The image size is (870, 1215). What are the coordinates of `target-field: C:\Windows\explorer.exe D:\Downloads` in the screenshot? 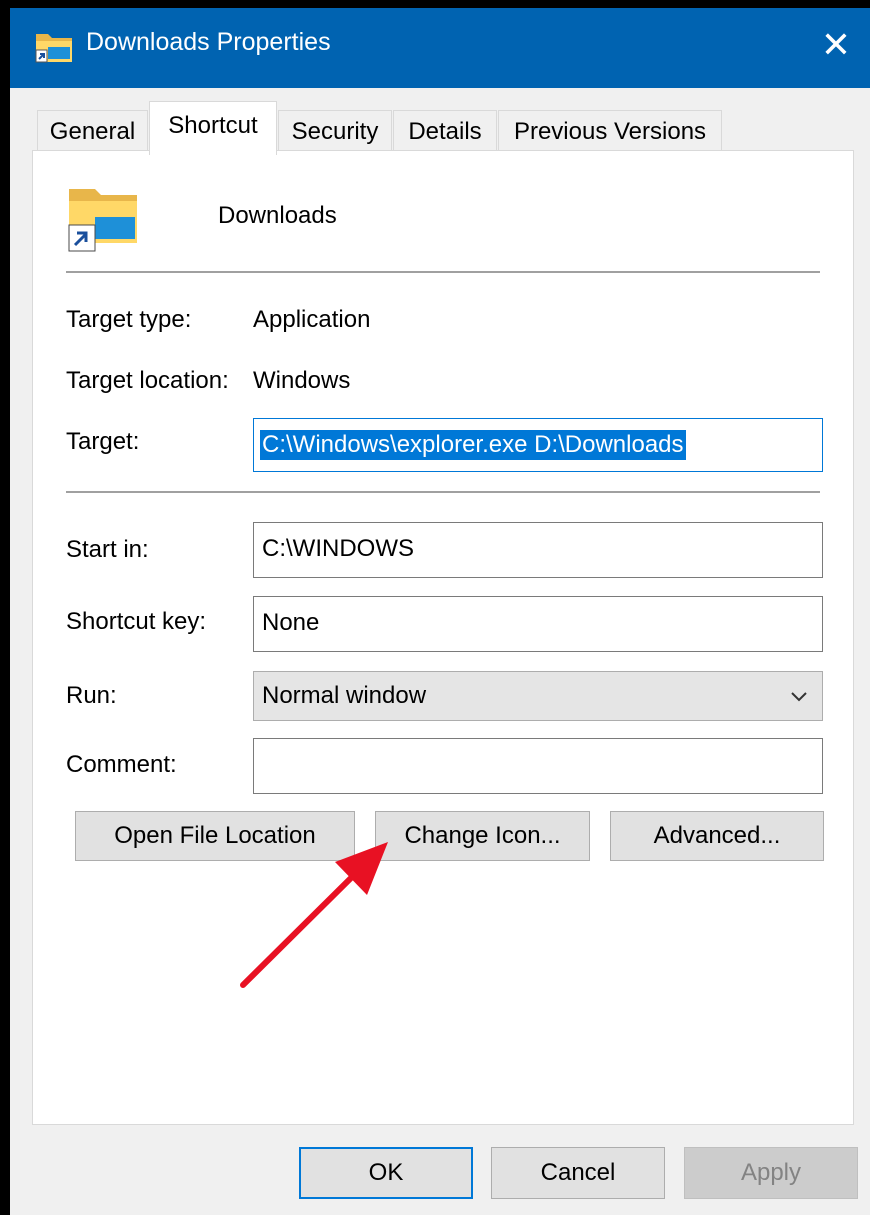 It's located at (538, 445).